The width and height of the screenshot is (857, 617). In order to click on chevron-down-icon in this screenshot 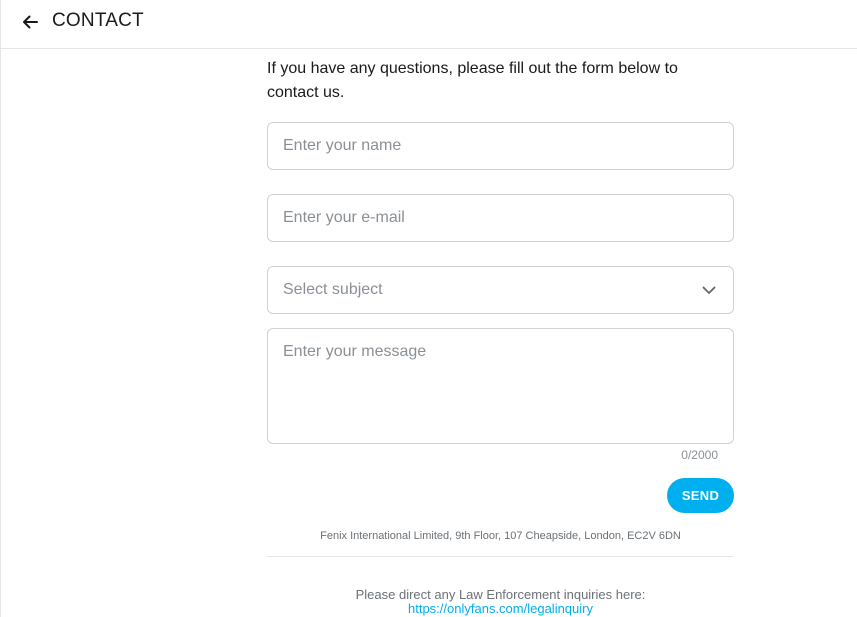, I will do `click(709, 290)`.